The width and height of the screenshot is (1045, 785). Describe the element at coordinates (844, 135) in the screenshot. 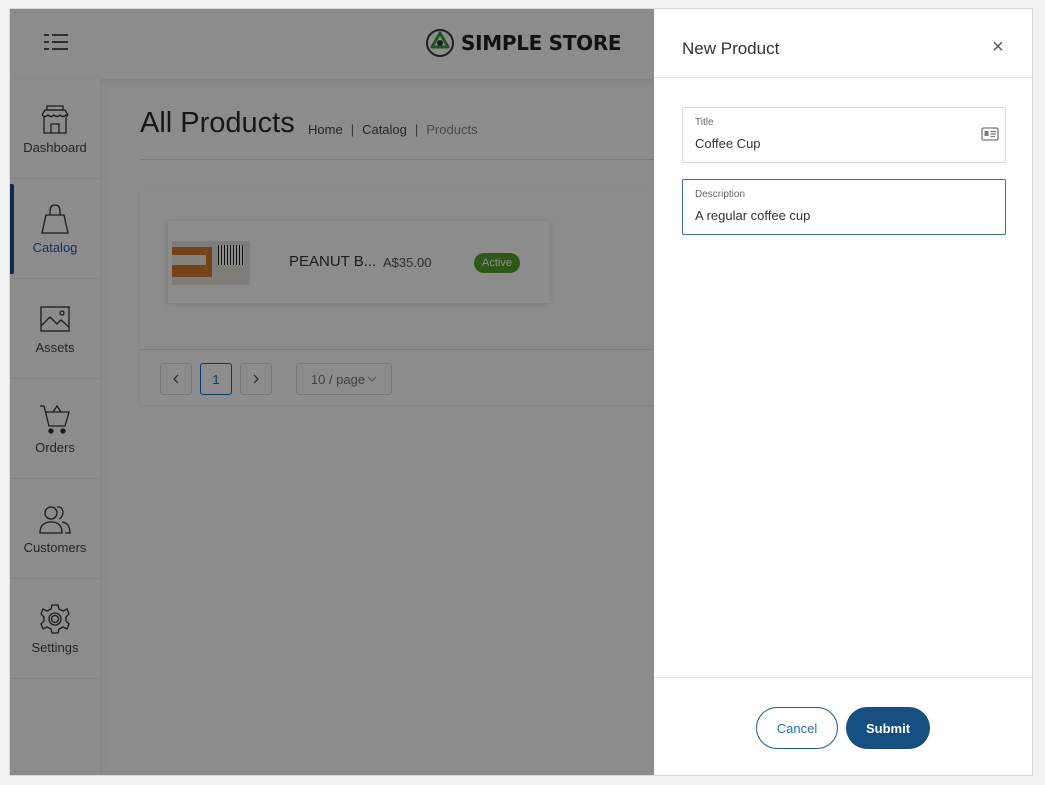

I see `title-field: Title` at that location.